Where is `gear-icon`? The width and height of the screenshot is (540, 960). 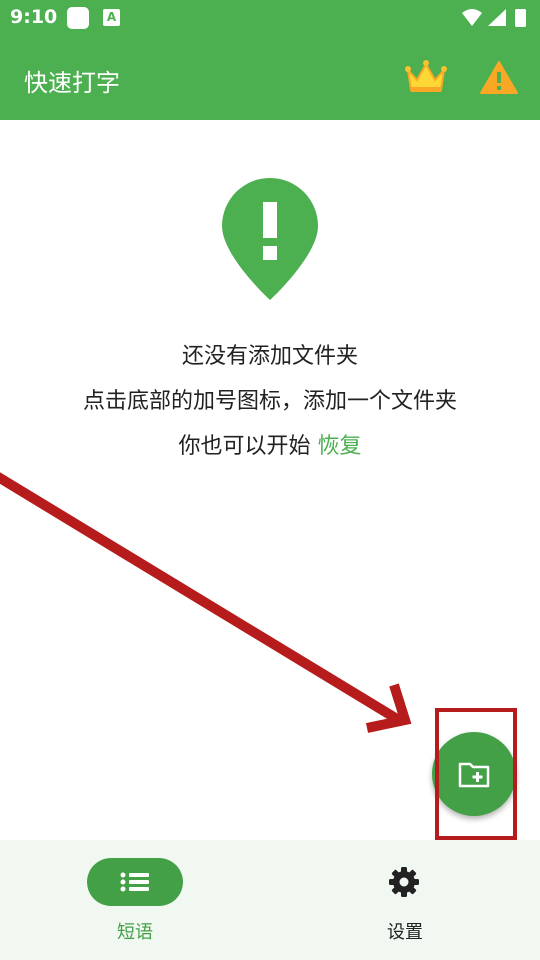
gear-icon is located at coordinates (404, 882).